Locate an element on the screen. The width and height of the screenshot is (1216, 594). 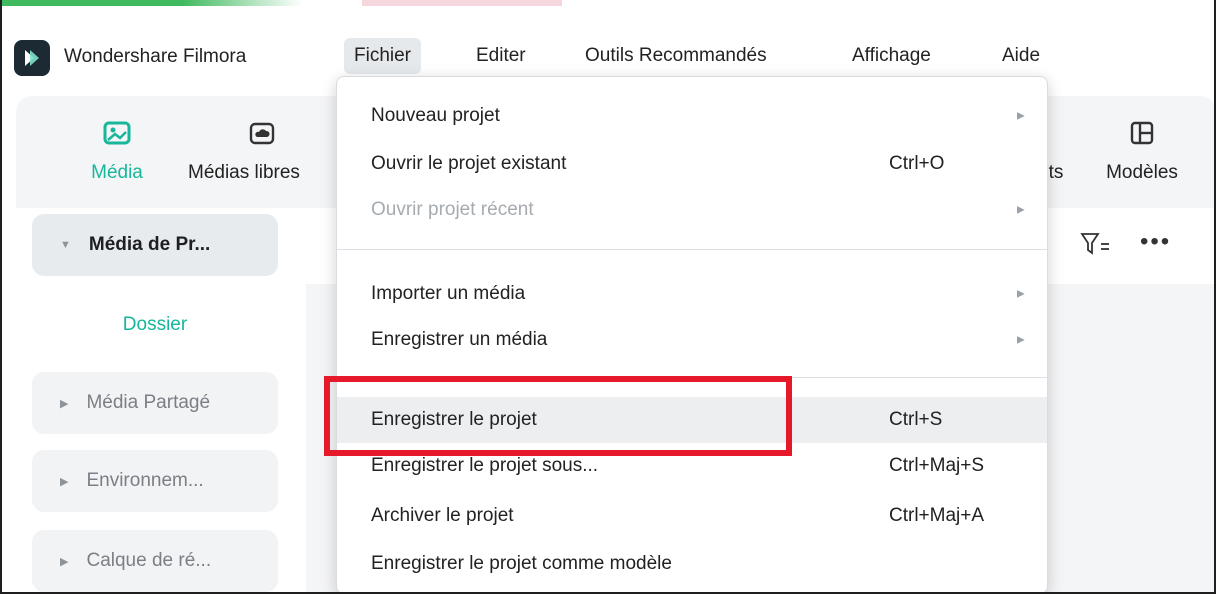
tab-free-media-label: Médias libres is located at coordinates (244, 172).